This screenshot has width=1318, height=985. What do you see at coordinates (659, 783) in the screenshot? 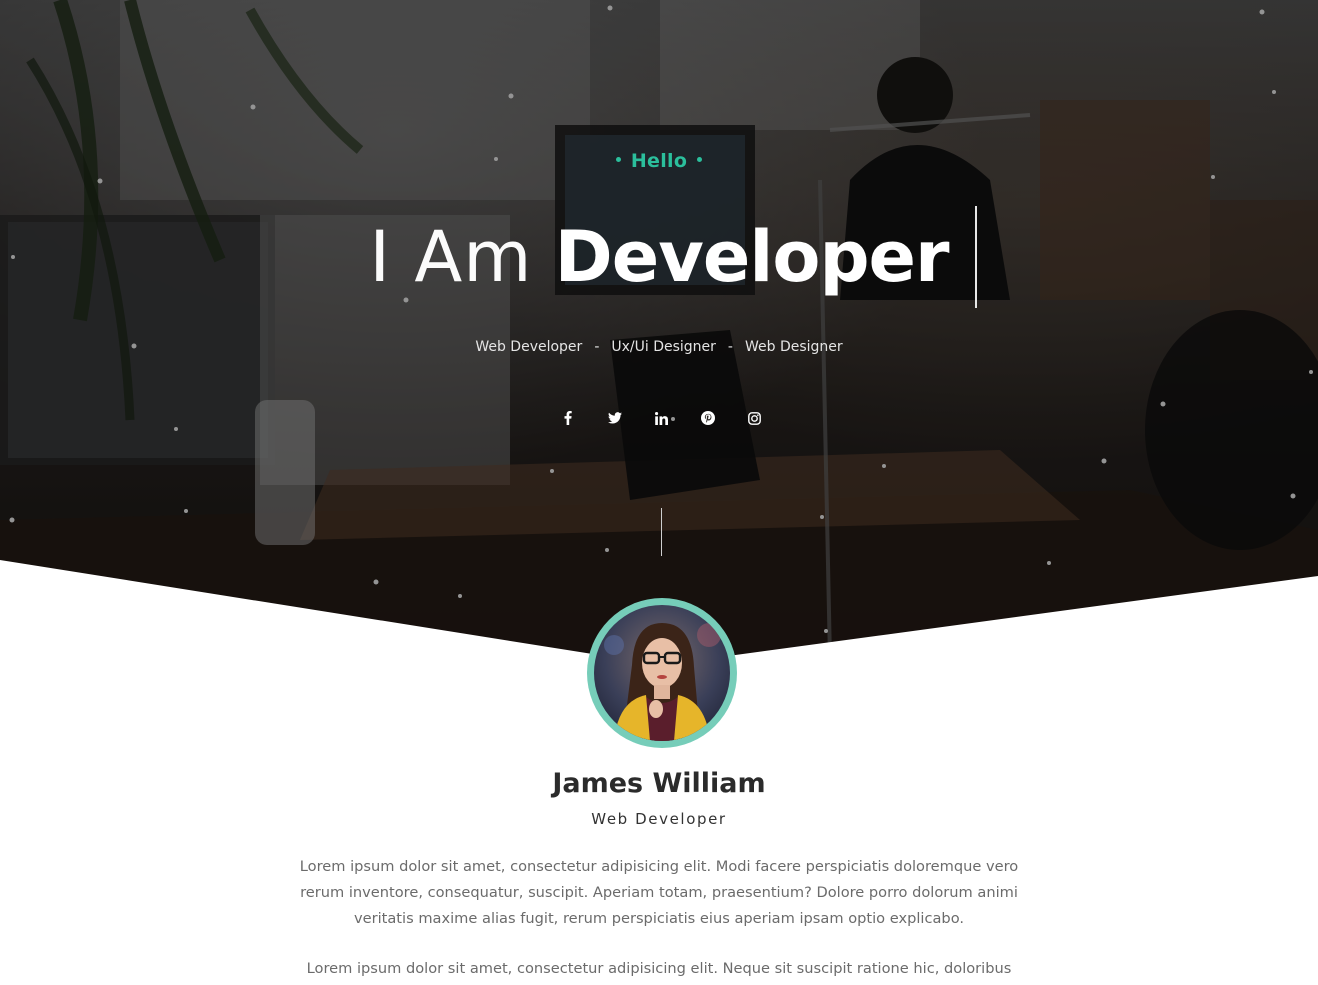
I see `profile-name: James William` at bounding box center [659, 783].